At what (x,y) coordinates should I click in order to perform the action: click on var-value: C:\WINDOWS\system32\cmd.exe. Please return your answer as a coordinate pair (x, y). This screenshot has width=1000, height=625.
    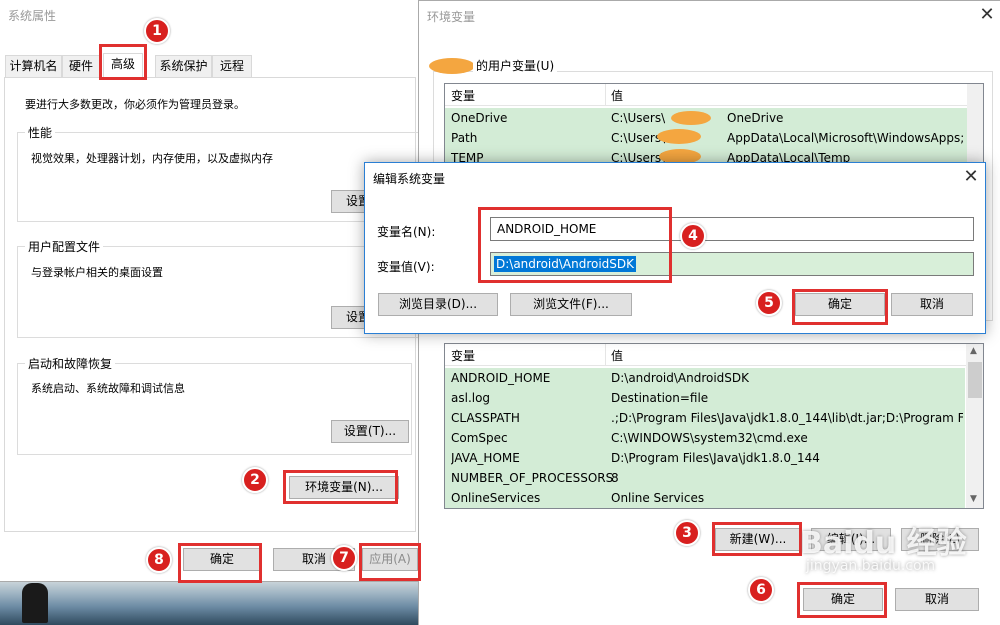
    Looking at the image, I should click on (709, 438).